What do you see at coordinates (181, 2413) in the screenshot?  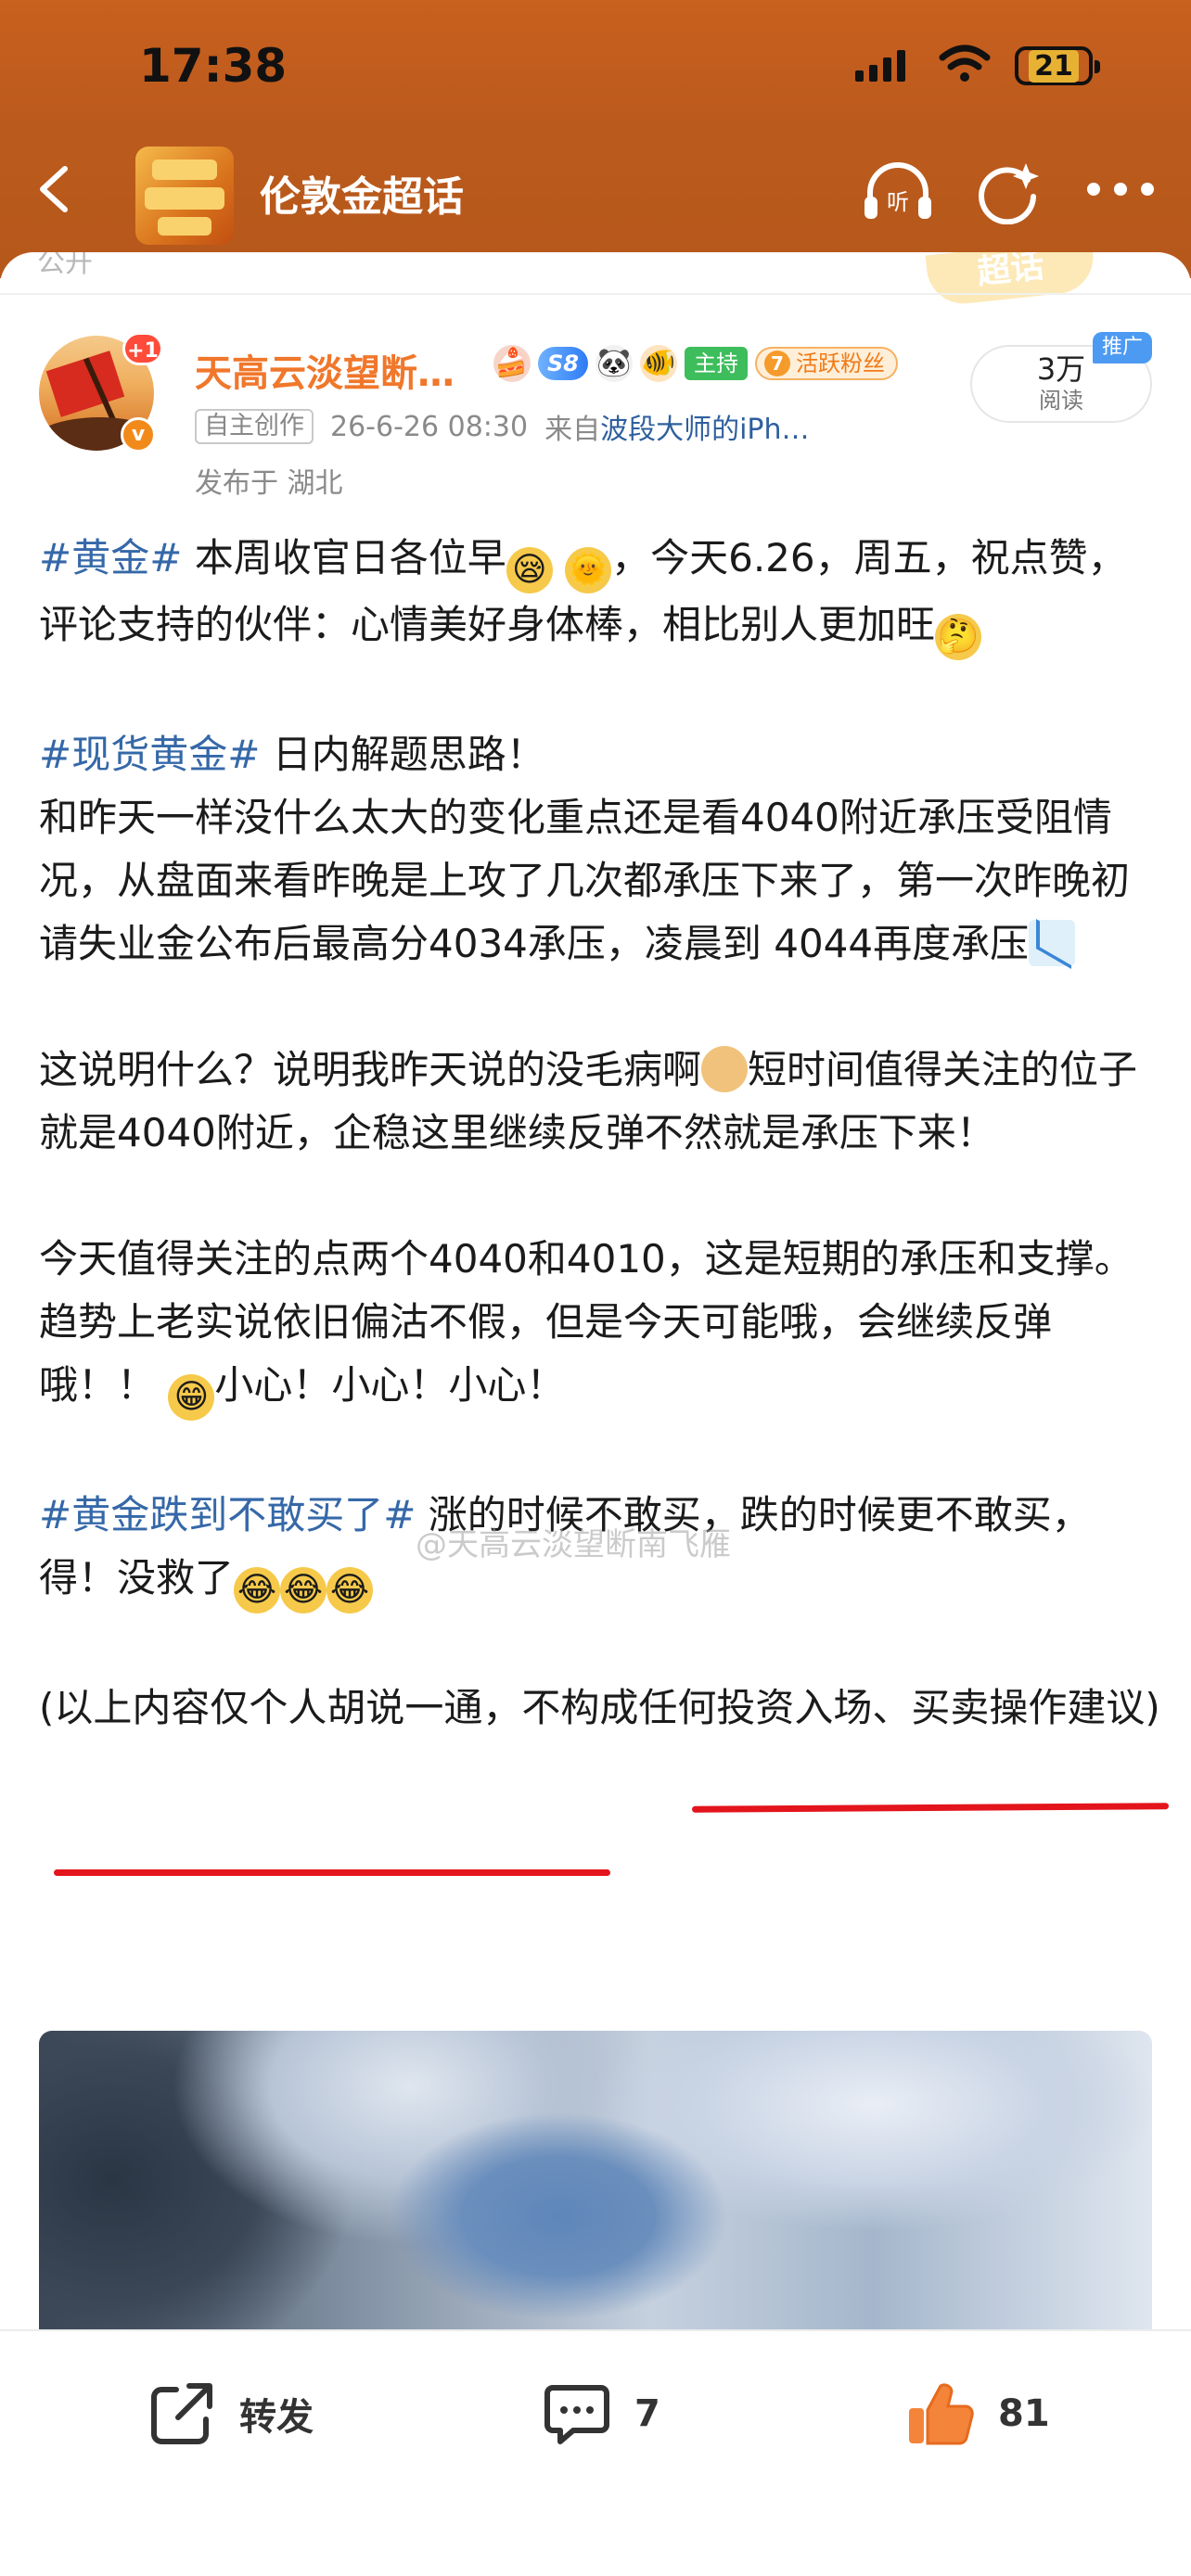 I see `repost-icon` at bounding box center [181, 2413].